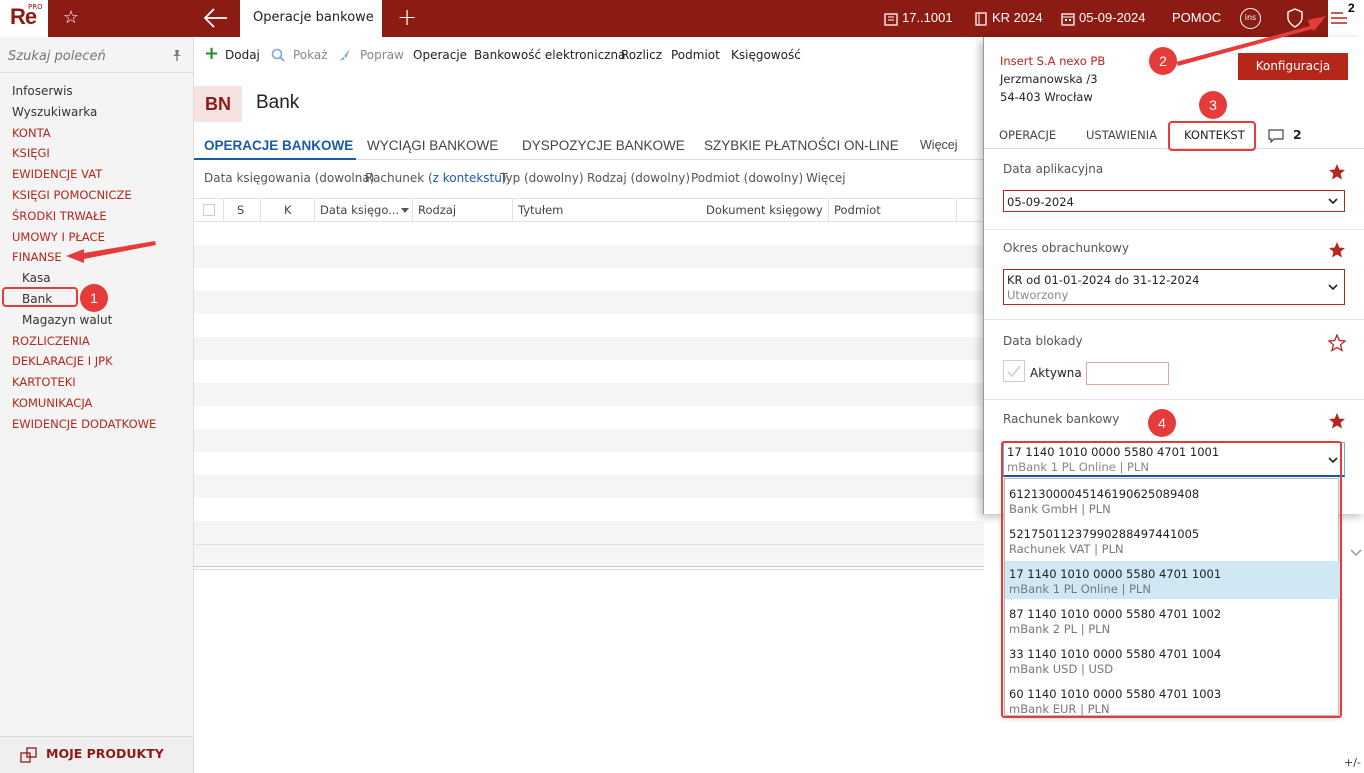  Describe the element at coordinates (1352, 762) in the screenshot. I see `zoom-toggle: +/-` at that location.